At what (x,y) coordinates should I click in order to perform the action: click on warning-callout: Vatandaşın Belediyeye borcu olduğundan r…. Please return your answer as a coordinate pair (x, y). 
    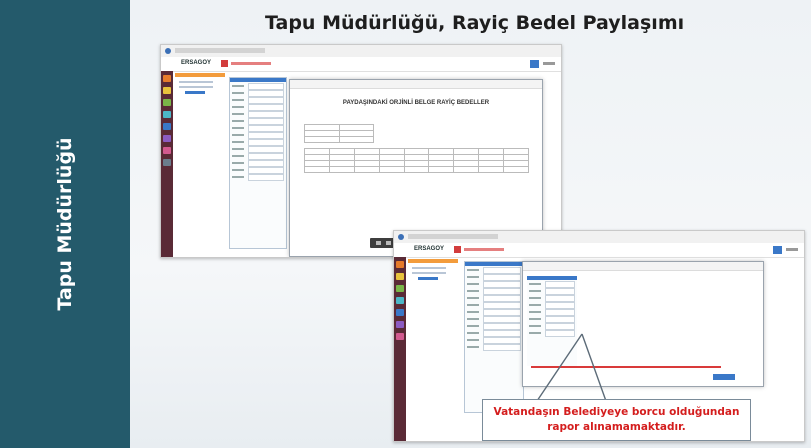
    Looking at the image, I should click on (616, 420).